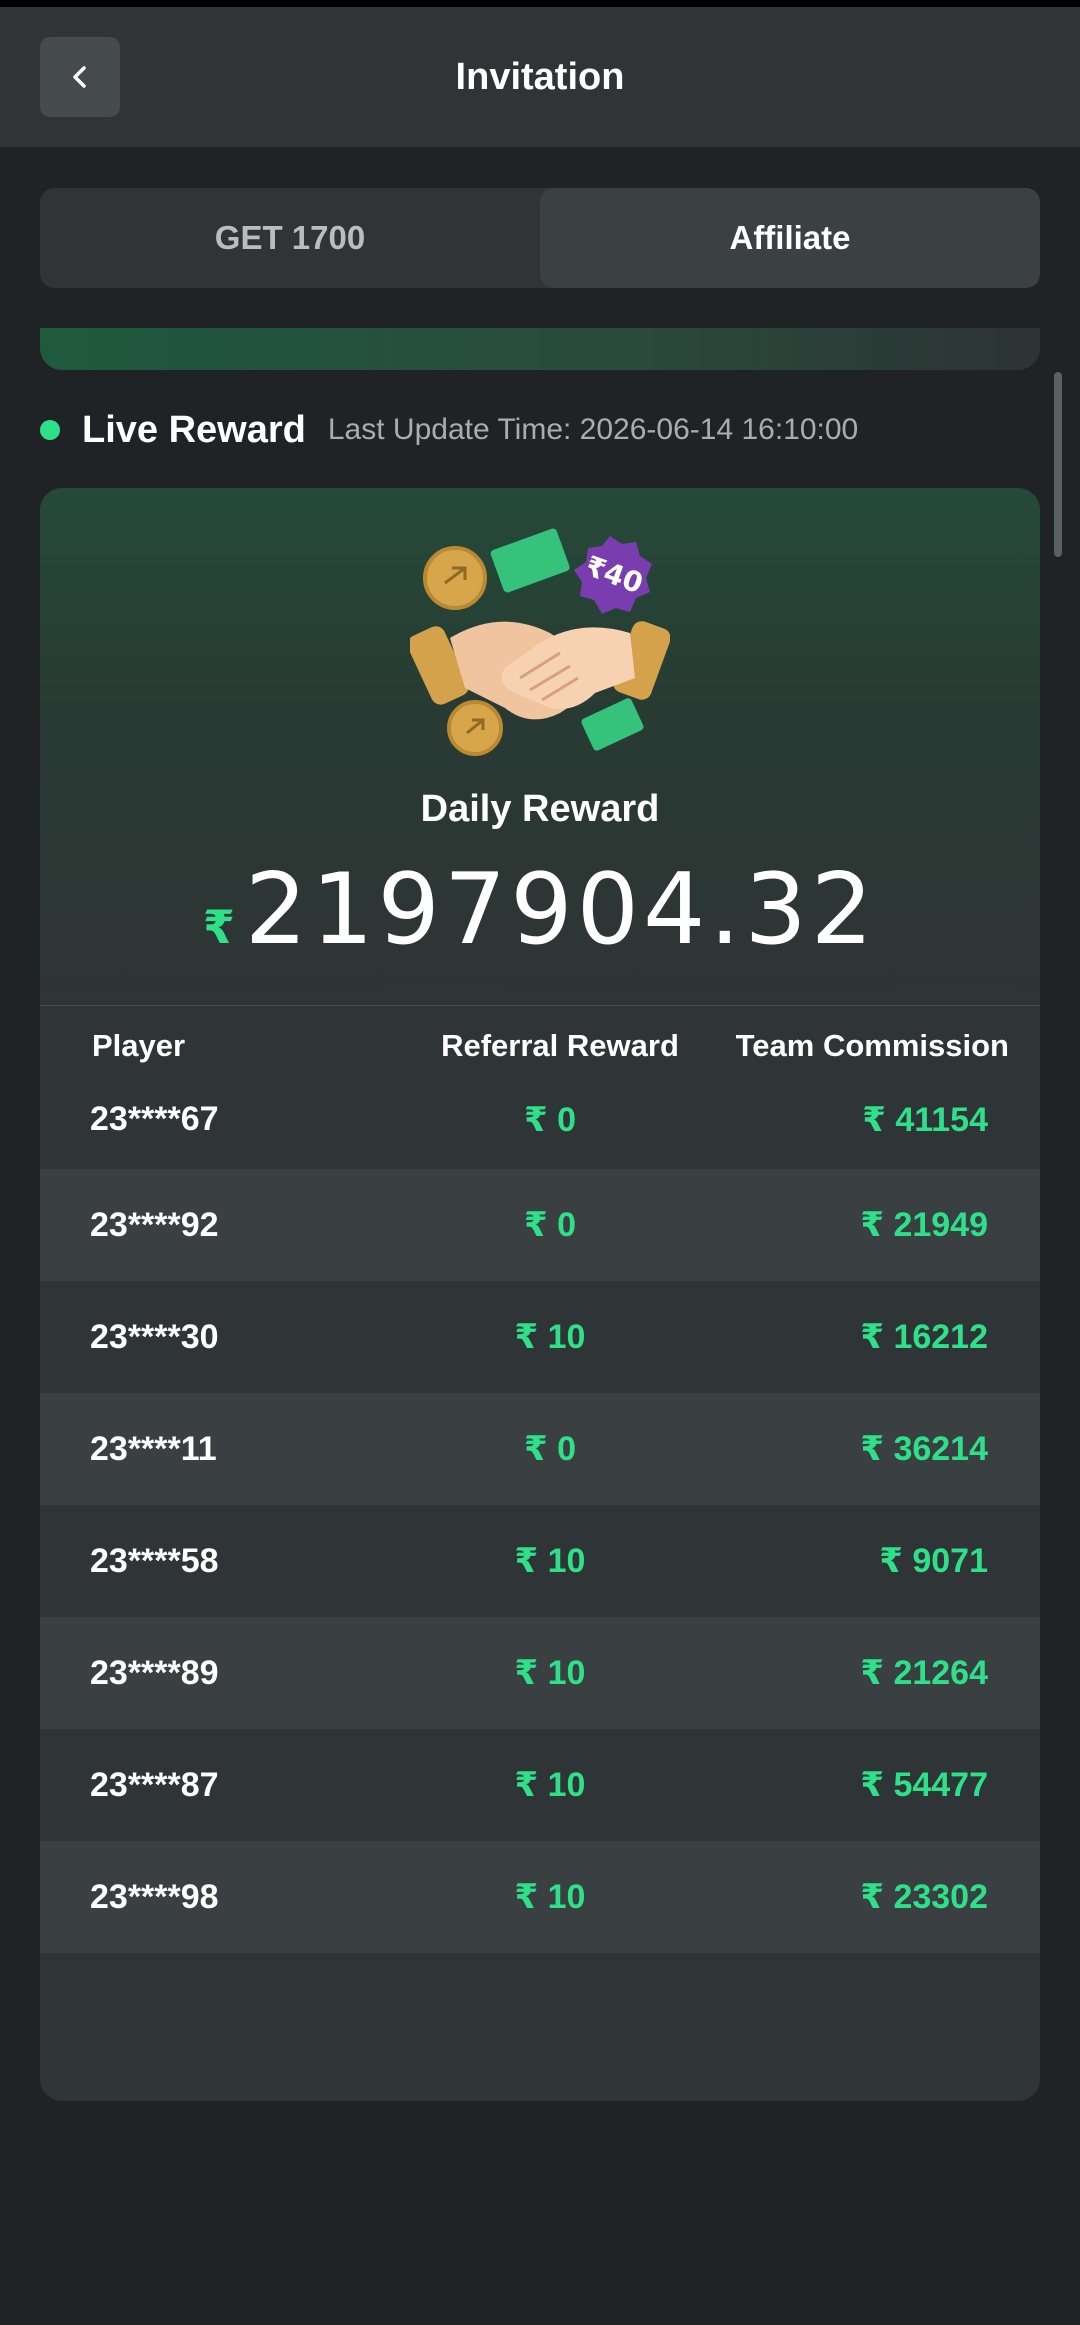 This screenshot has width=1080, height=2325. I want to click on table-row: 23****67 ₹ 0 ₹ 41154, so click(540, 1127).